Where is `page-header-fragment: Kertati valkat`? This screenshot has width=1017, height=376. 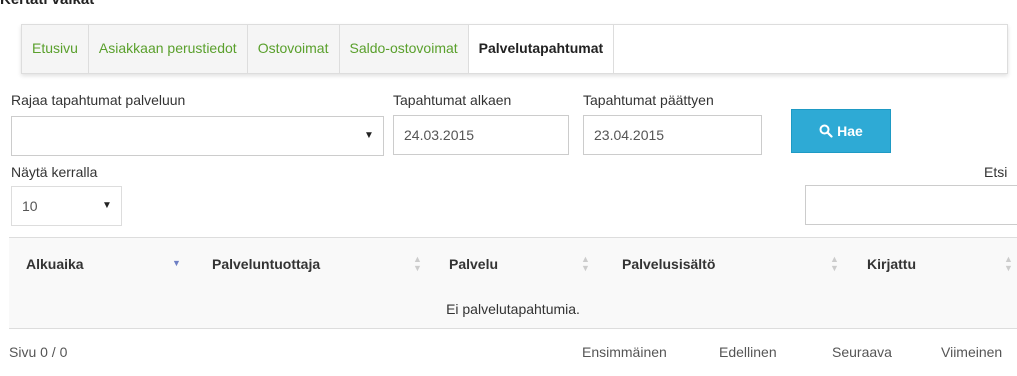 page-header-fragment: Kertati valkat is located at coordinates (47, 4).